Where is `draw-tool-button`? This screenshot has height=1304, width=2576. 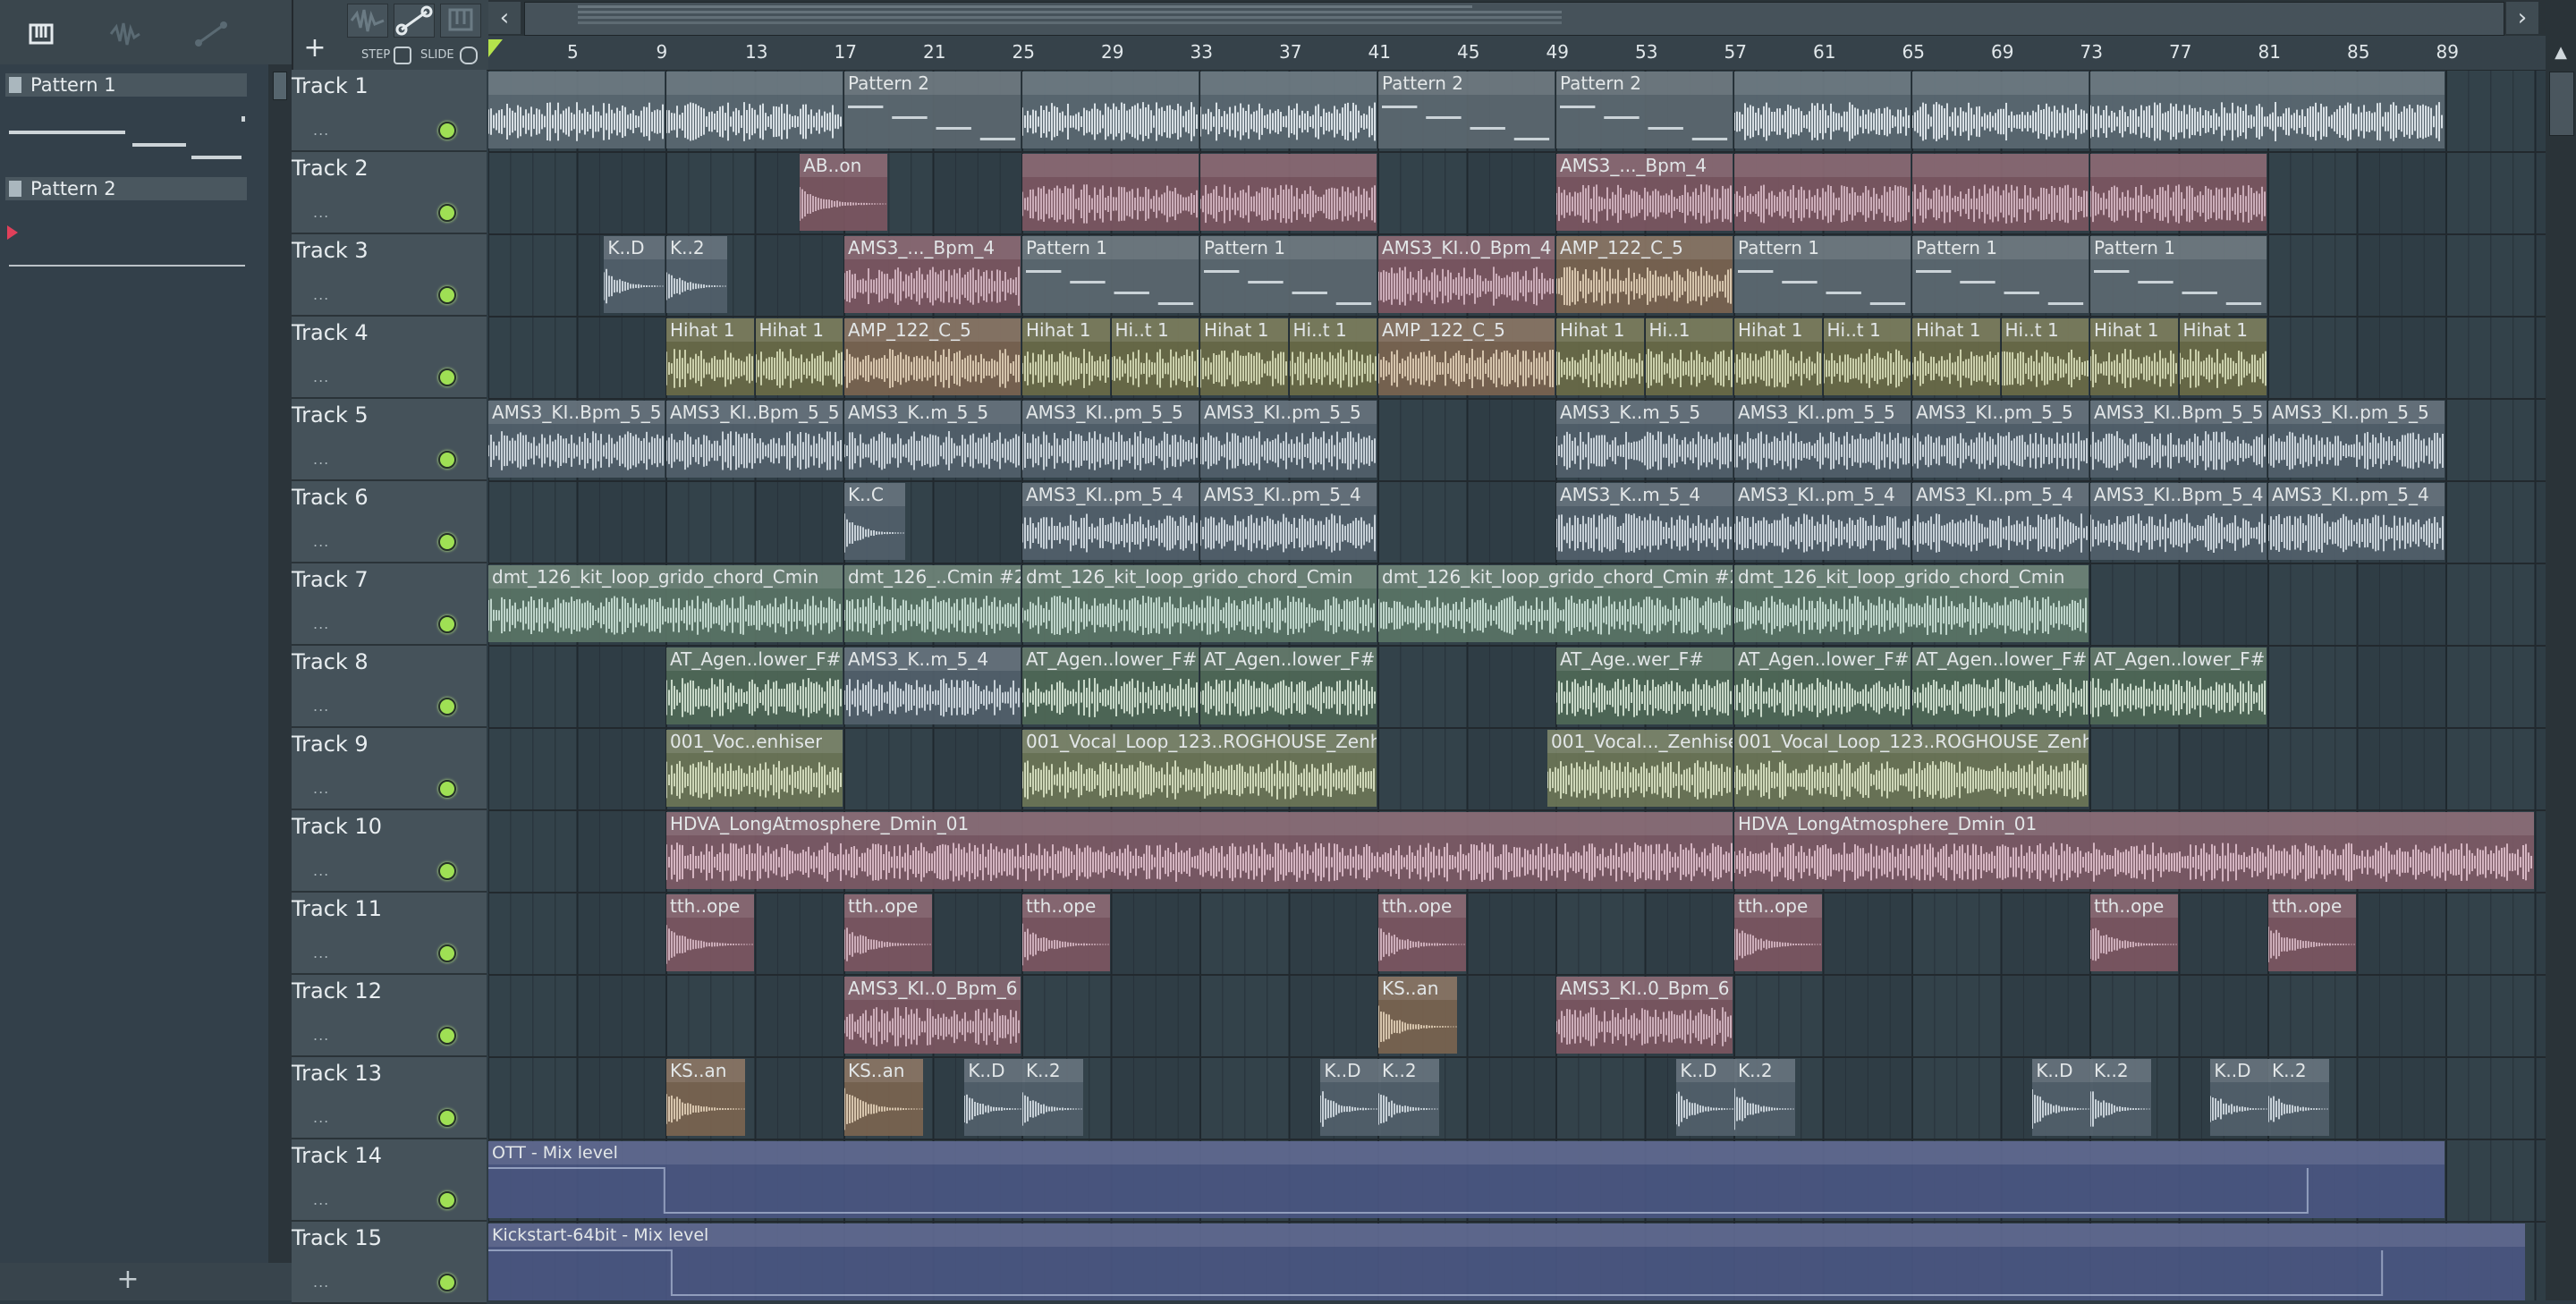 draw-tool-button is located at coordinates (367, 21).